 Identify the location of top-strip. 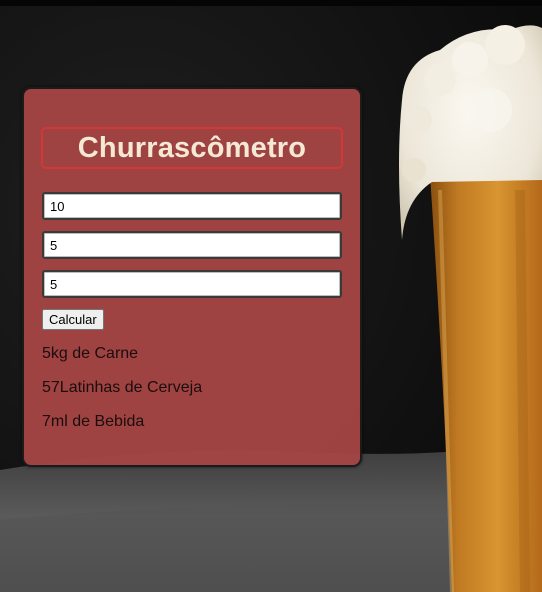
(271, 3).